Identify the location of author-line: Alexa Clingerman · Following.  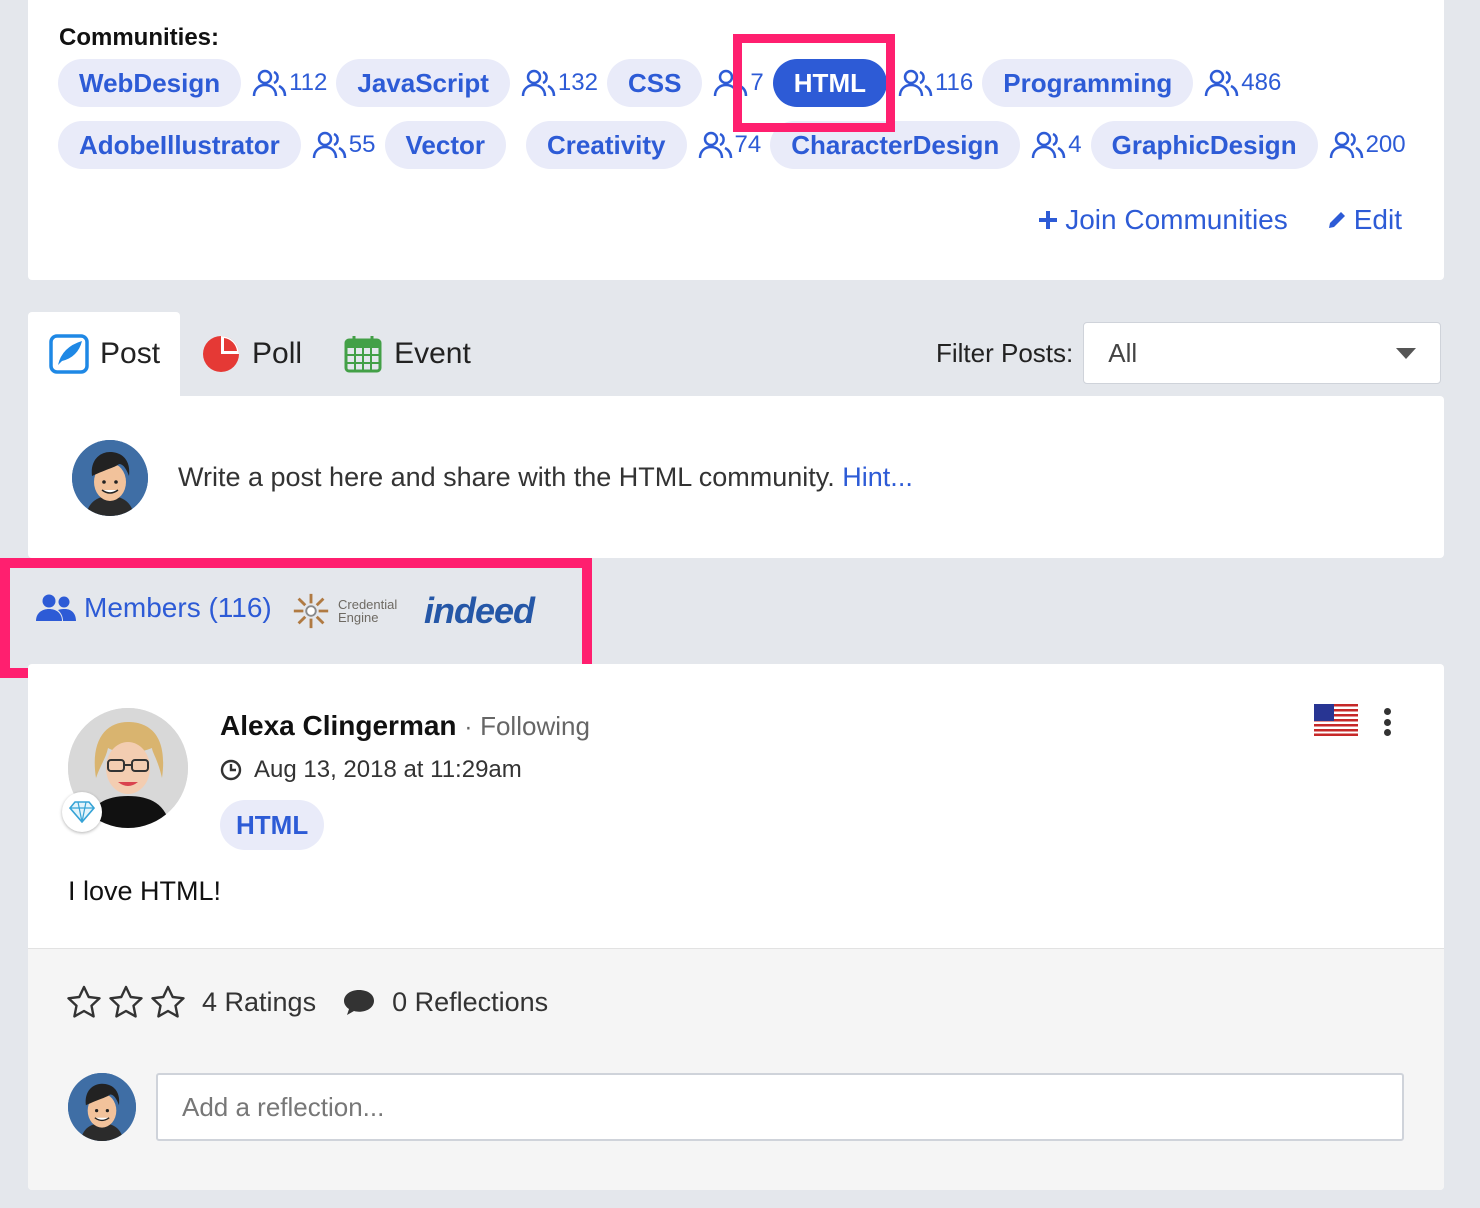
(405, 726).